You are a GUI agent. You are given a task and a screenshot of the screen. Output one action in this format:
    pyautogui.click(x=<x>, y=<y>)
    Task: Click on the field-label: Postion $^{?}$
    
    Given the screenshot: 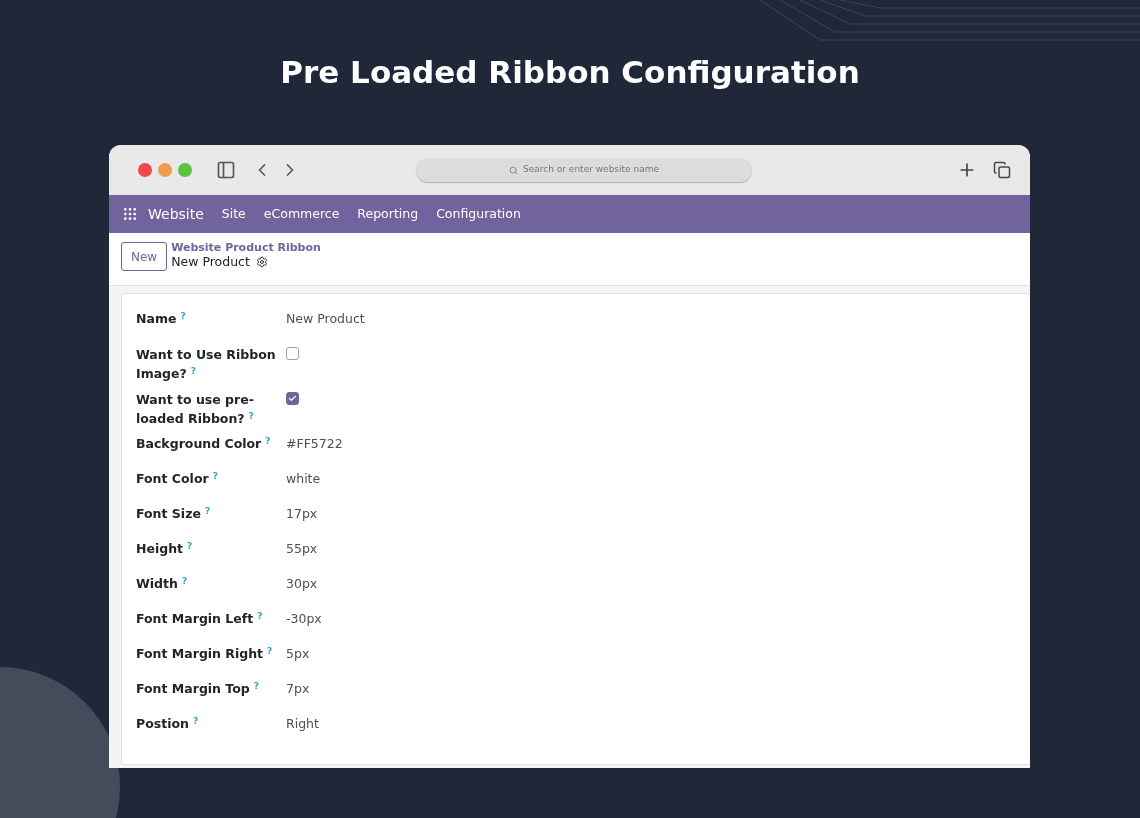 What is the action you would take?
    pyautogui.click(x=168, y=723)
    